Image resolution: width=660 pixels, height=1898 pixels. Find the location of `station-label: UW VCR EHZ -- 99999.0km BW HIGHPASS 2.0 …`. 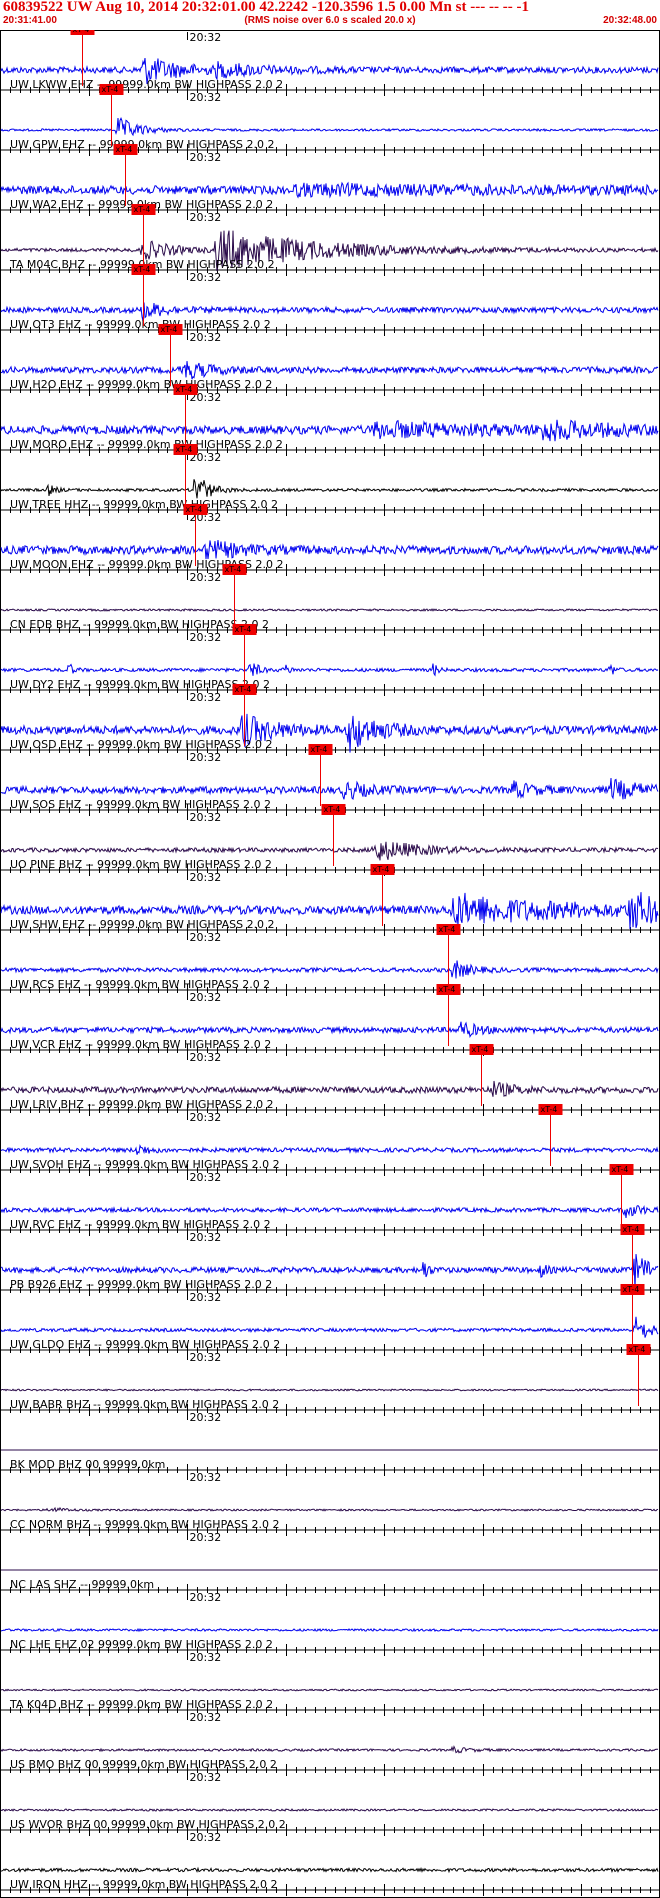

station-label: UW VCR EHZ -- 99999.0km BW HIGHPASS 2.0 … is located at coordinates (140, 1044).